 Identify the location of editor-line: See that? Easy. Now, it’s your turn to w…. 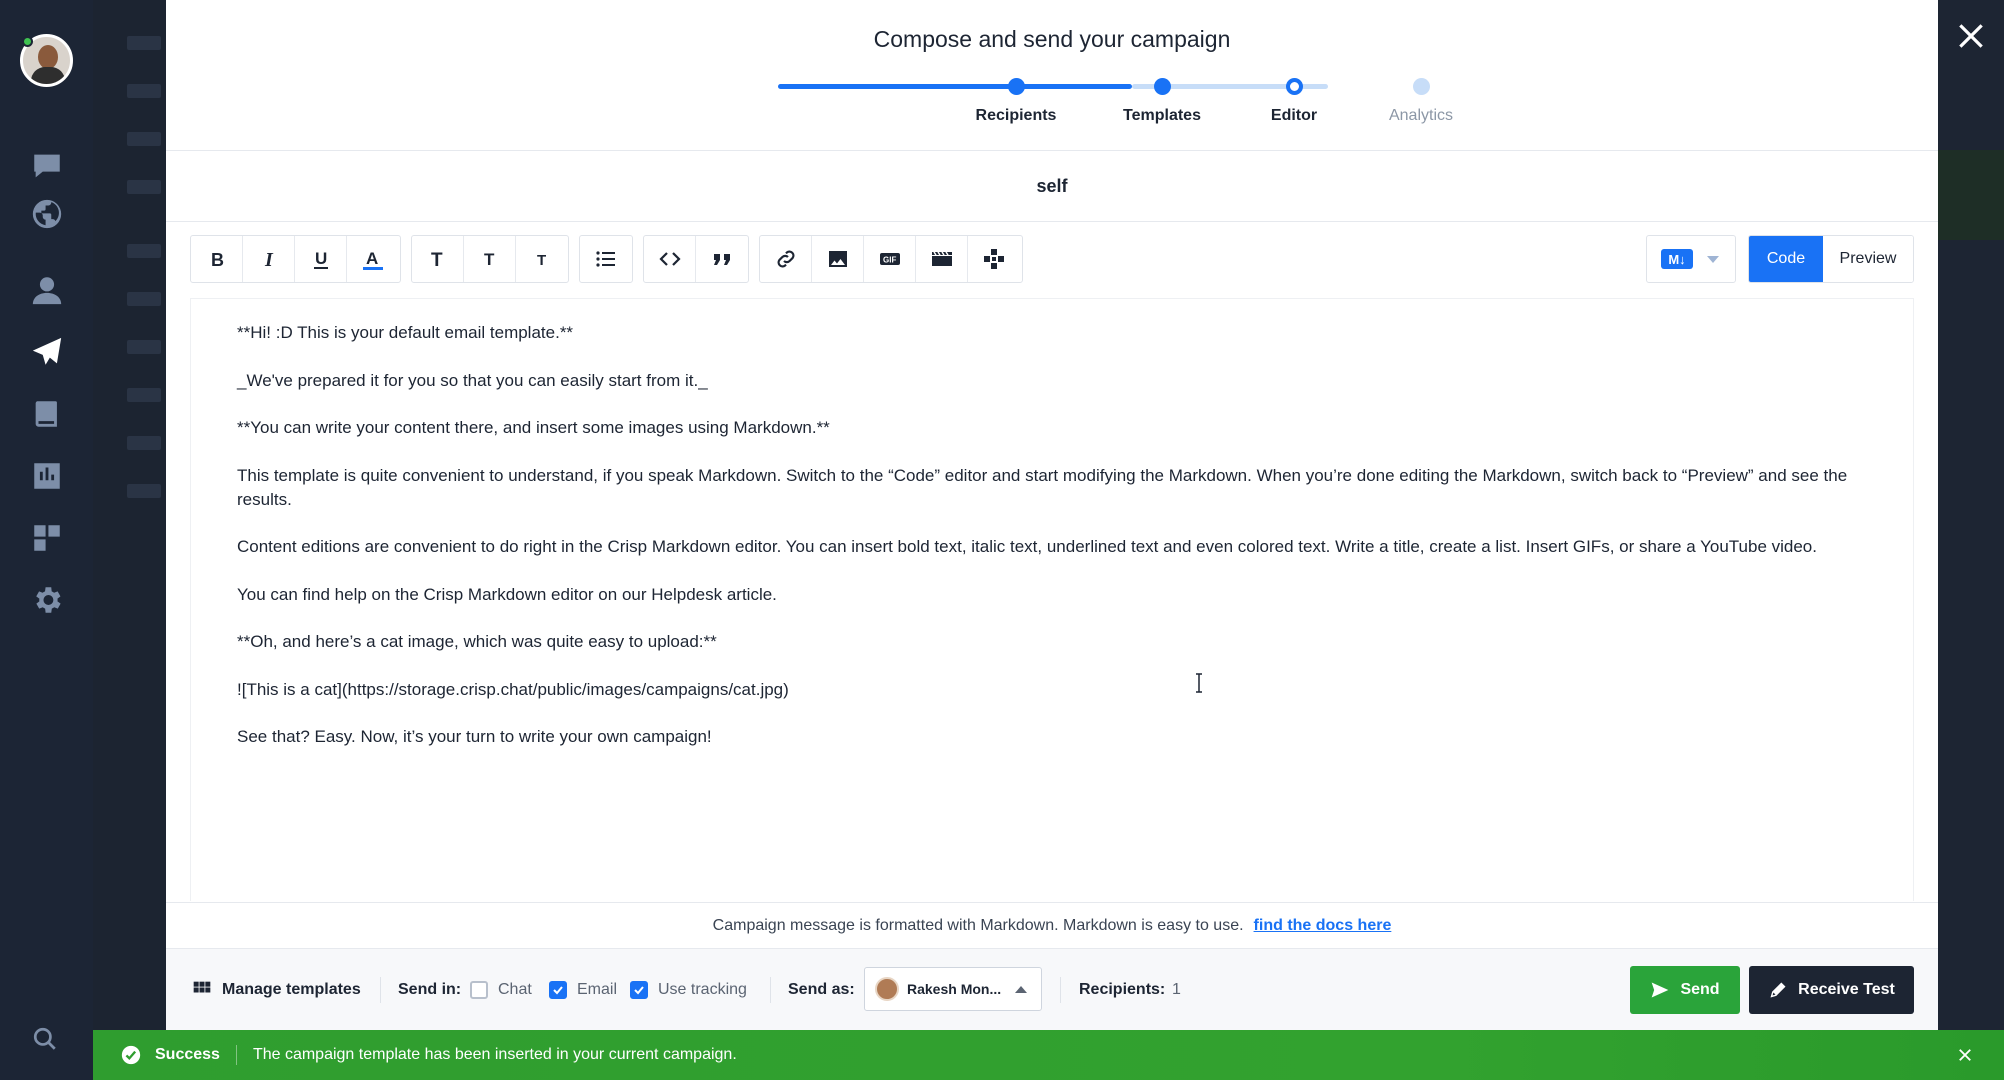
(474, 736).